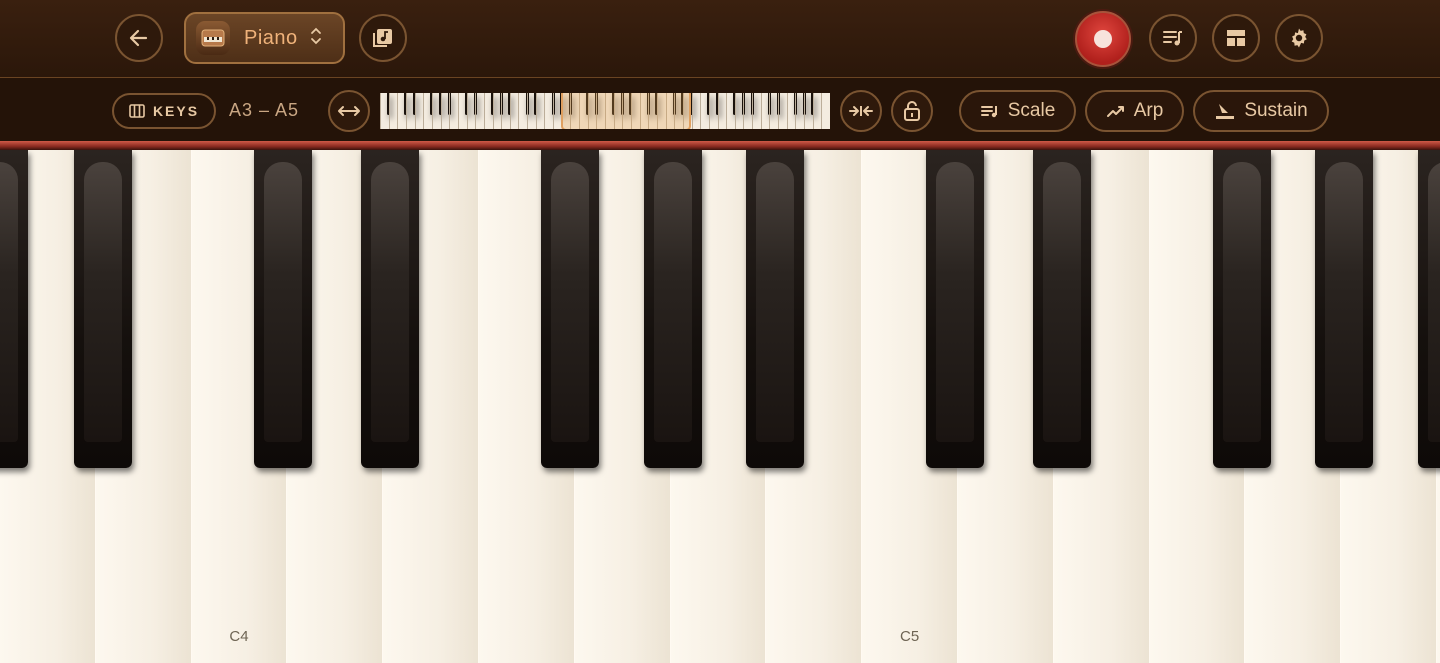  I want to click on range-label: A3 – A5, so click(264, 110).